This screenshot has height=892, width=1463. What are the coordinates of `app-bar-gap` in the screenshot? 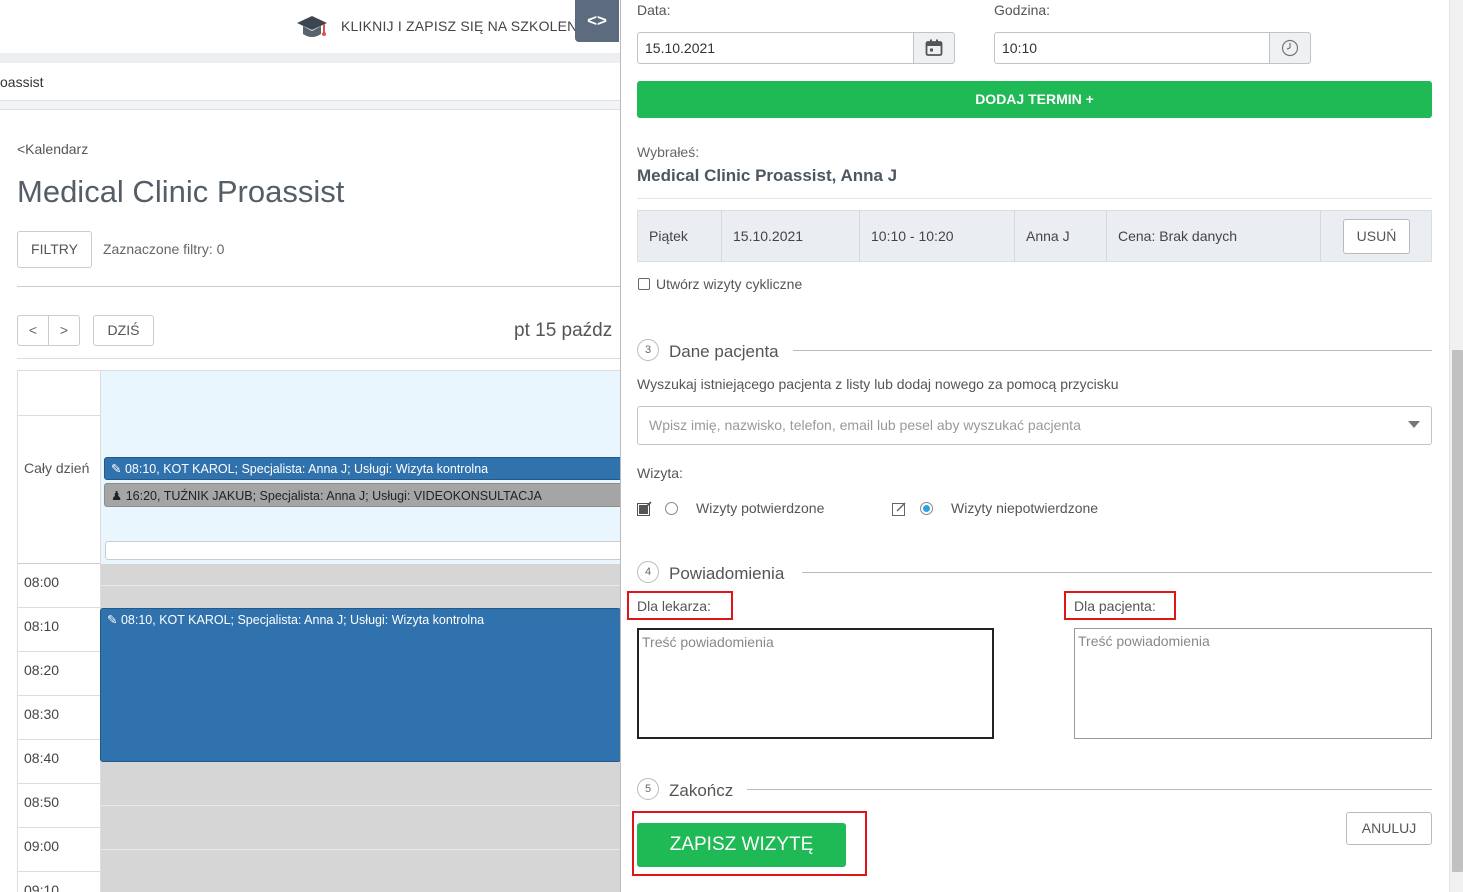 It's located at (310, 105).